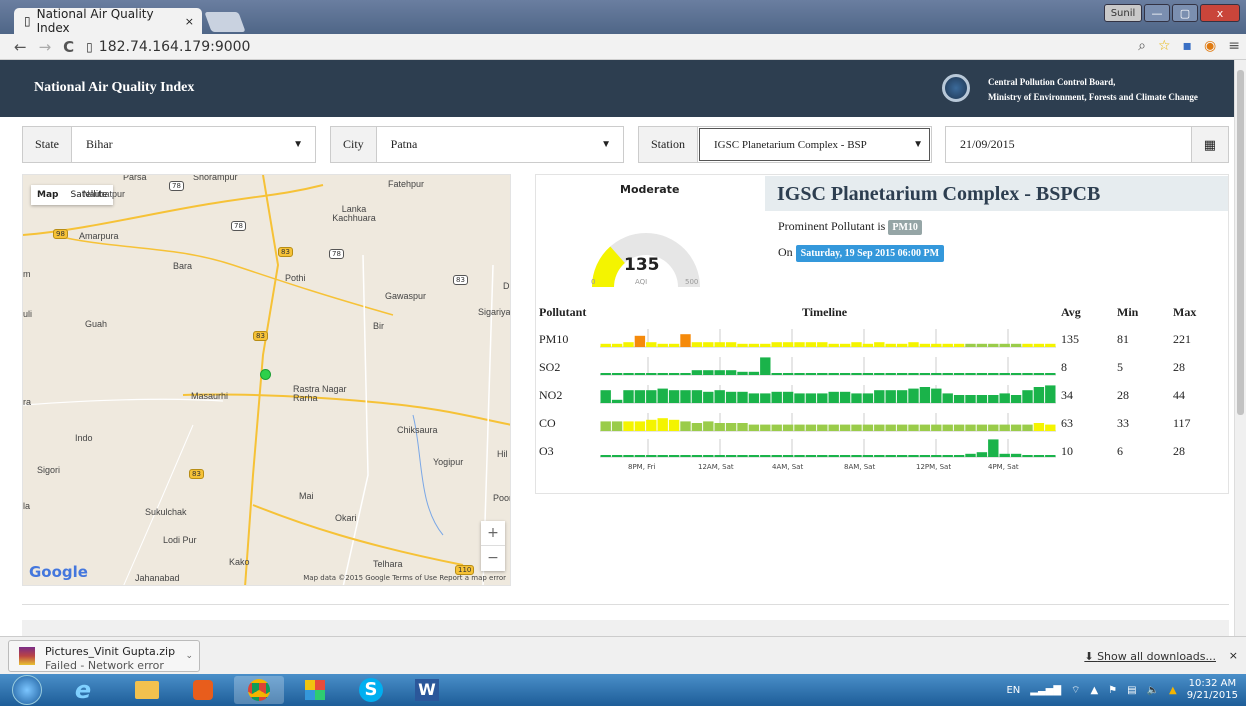  I want to click on volume-icon: 🔈, so click(1153, 690).